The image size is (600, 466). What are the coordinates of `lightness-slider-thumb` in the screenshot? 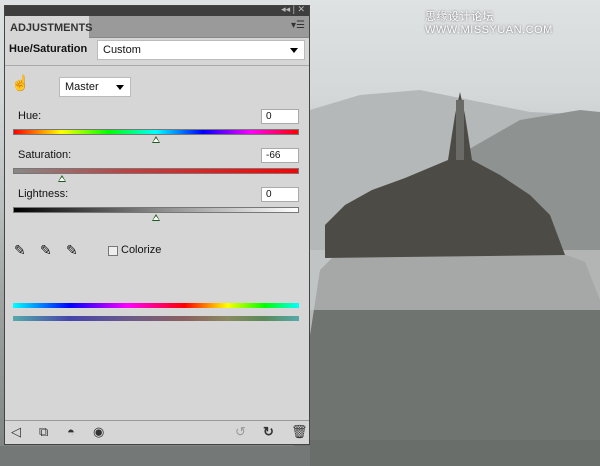 It's located at (156, 217).